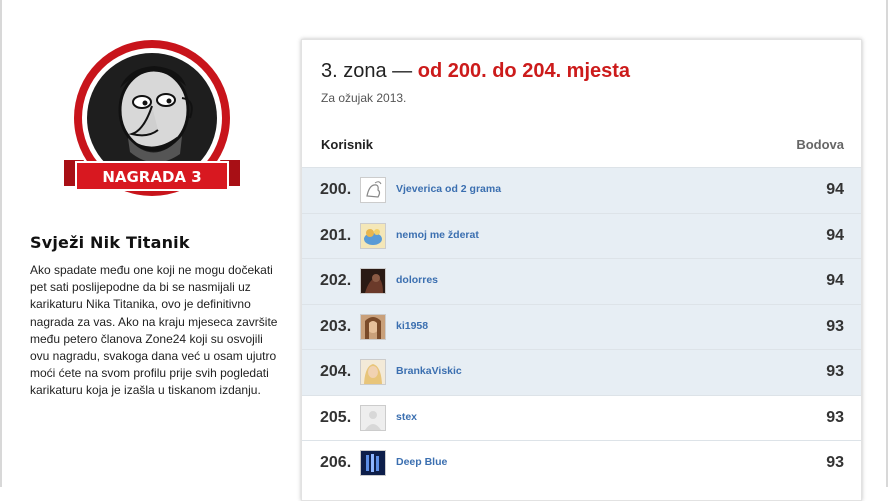 The image size is (890, 501). Describe the element at coordinates (347, 144) in the screenshot. I see `column-header-user: Korisnik` at that location.